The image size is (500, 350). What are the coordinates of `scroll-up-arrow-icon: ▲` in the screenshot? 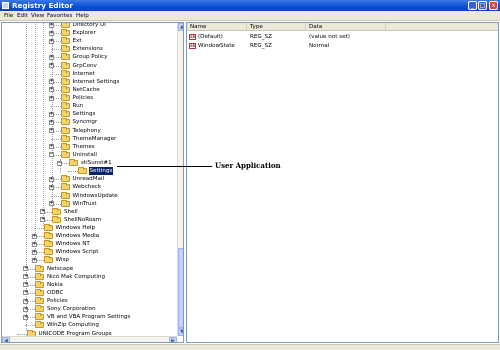 It's located at (180, 27).